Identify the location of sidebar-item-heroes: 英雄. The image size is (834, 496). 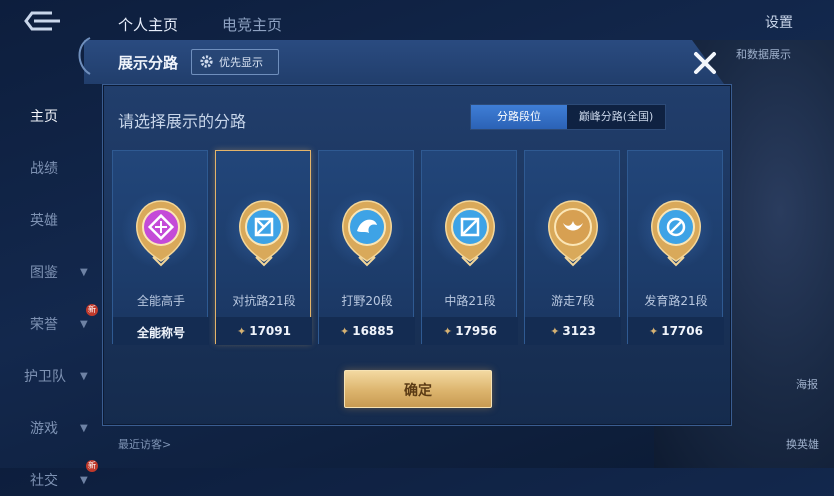
(50, 221).